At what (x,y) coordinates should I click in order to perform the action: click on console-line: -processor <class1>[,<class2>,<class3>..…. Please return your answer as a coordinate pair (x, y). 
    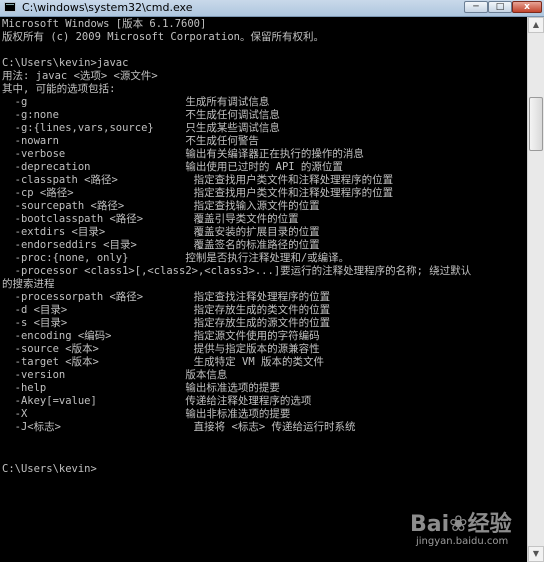
    Looking at the image, I should click on (237, 271).